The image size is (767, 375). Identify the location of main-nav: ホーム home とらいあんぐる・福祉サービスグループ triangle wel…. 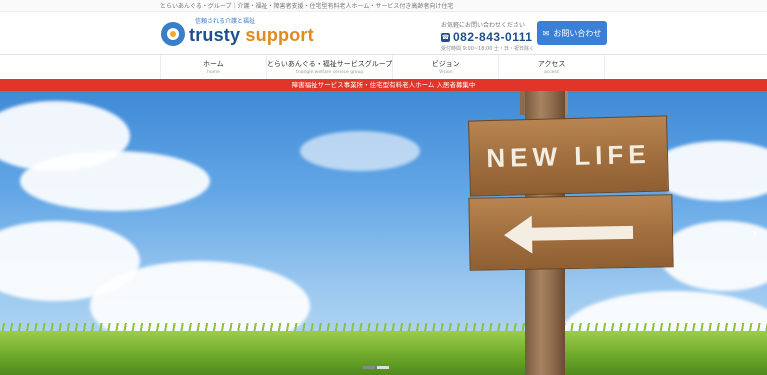
(383, 66).